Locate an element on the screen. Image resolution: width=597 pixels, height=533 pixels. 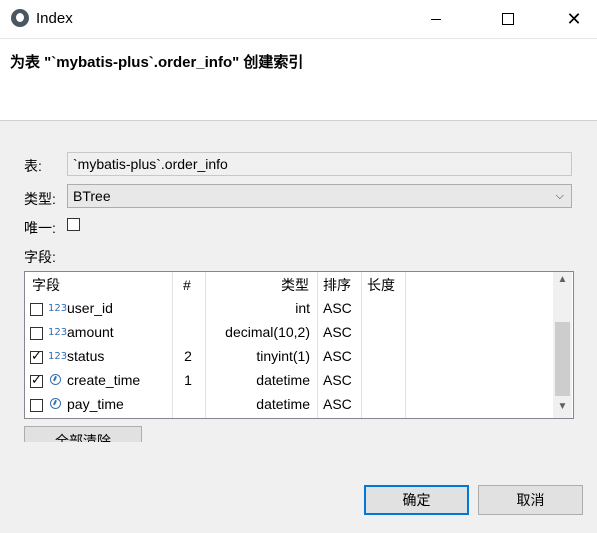
cell-name: status is located at coordinates (86, 356).